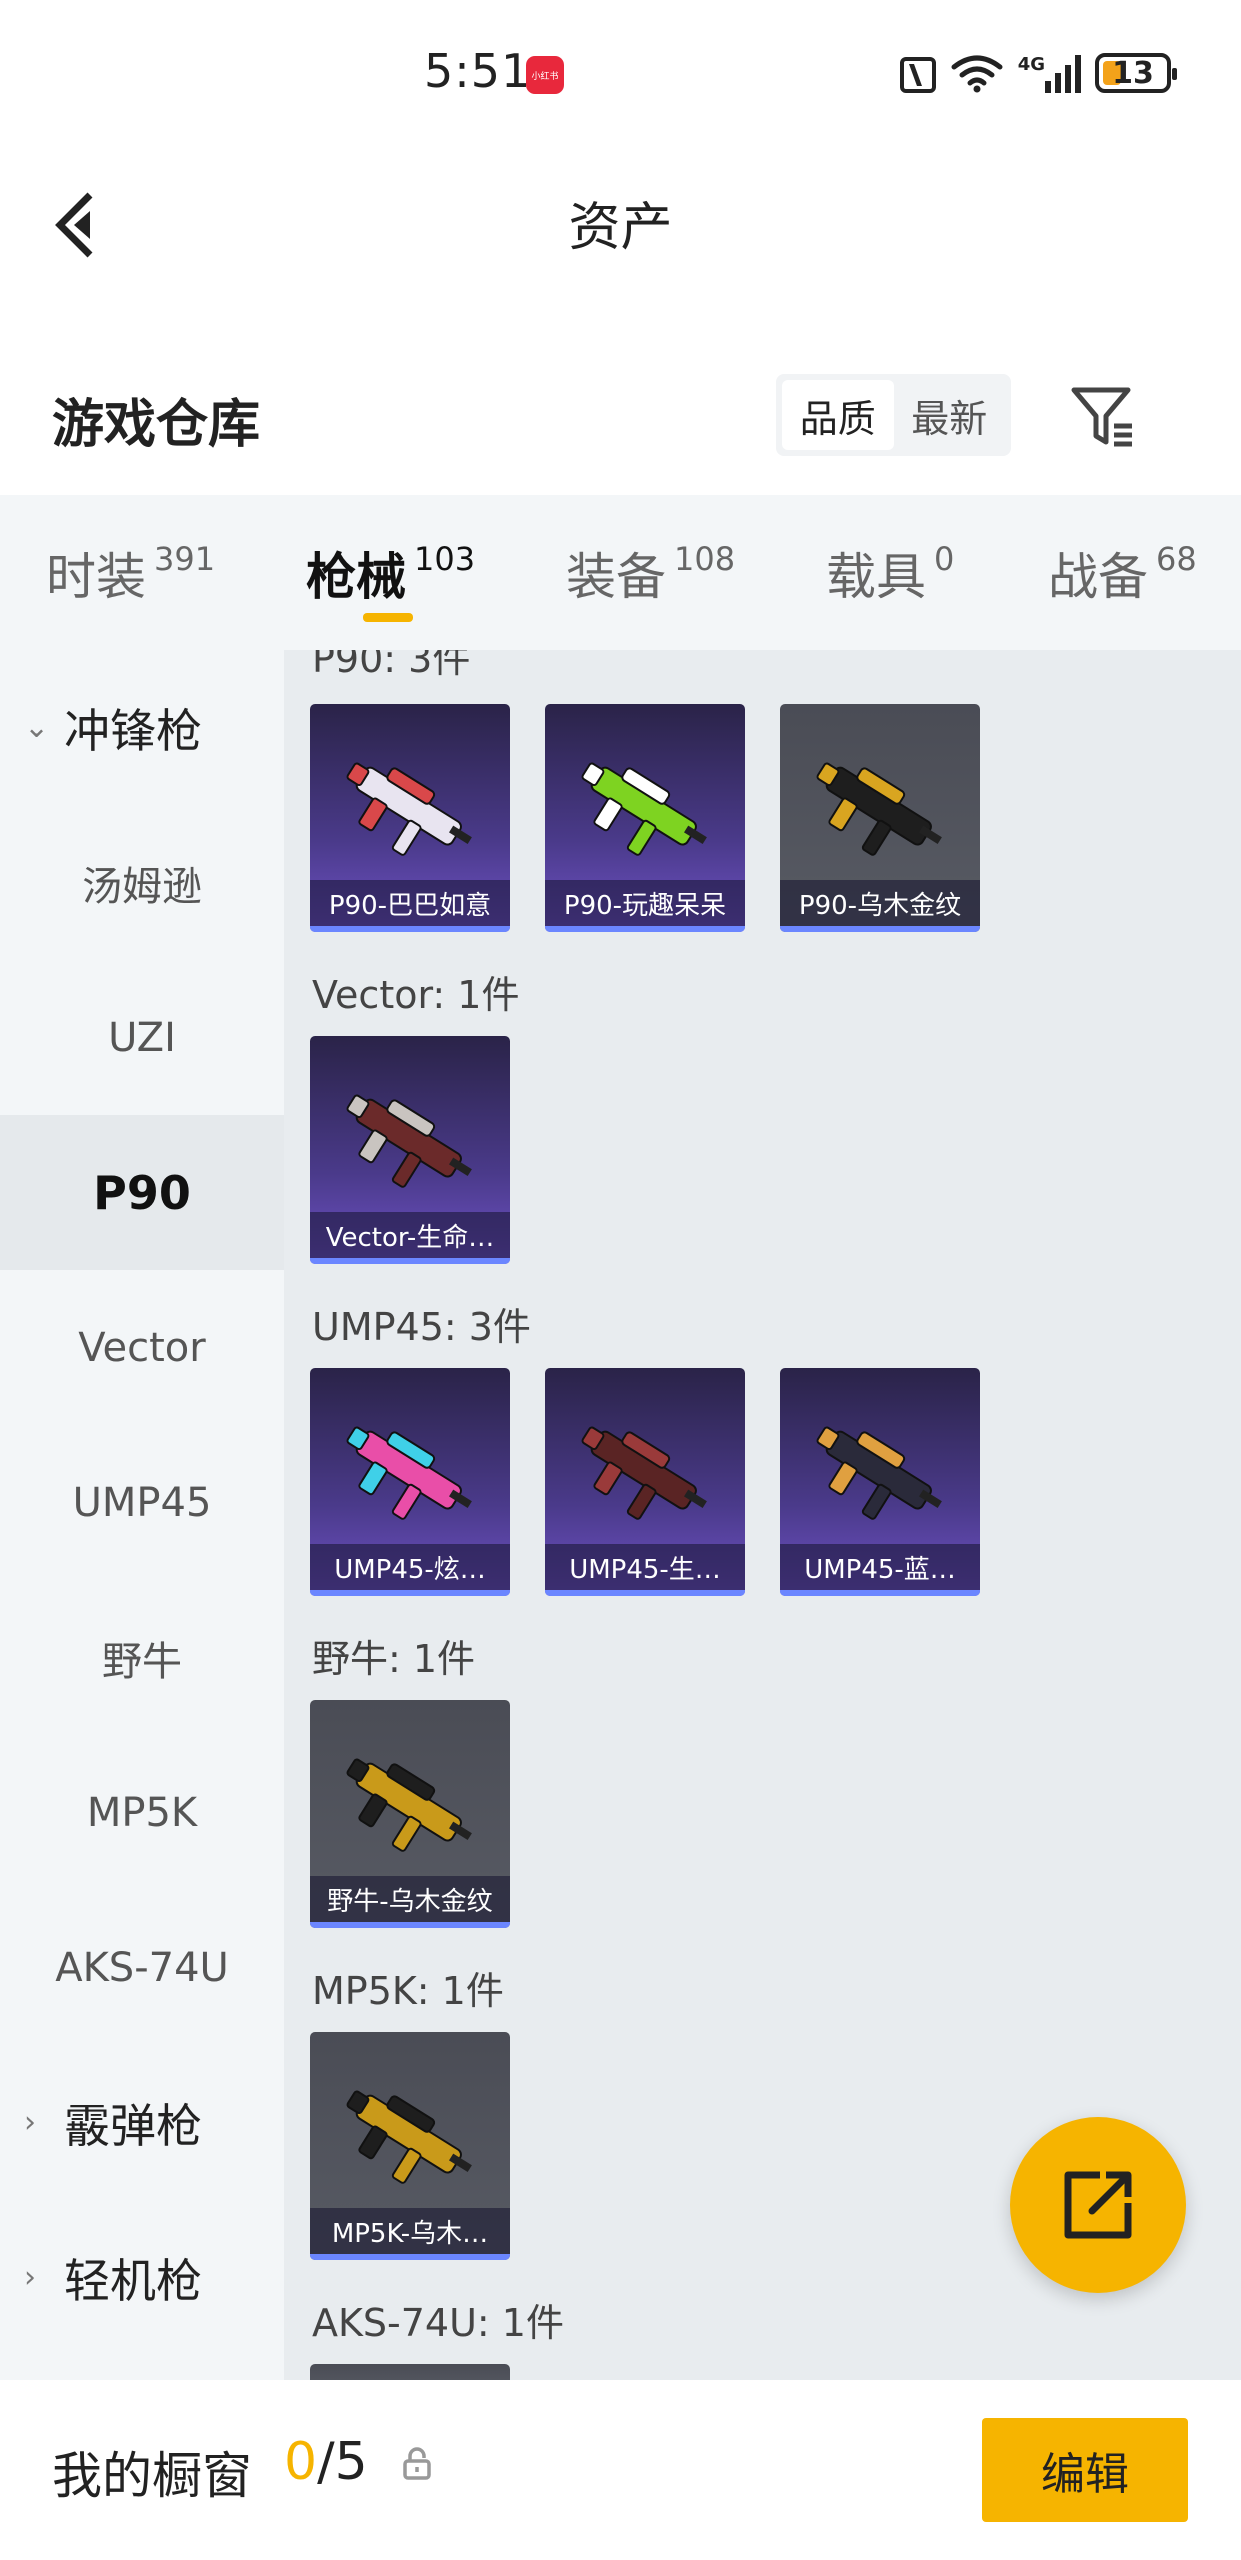 This screenshot has height=2560, width=1241. What do you see at coordinates (416, 995) in the screenshot?
I see `group-label: Vector: 1件` at bounding box center [416, 995].